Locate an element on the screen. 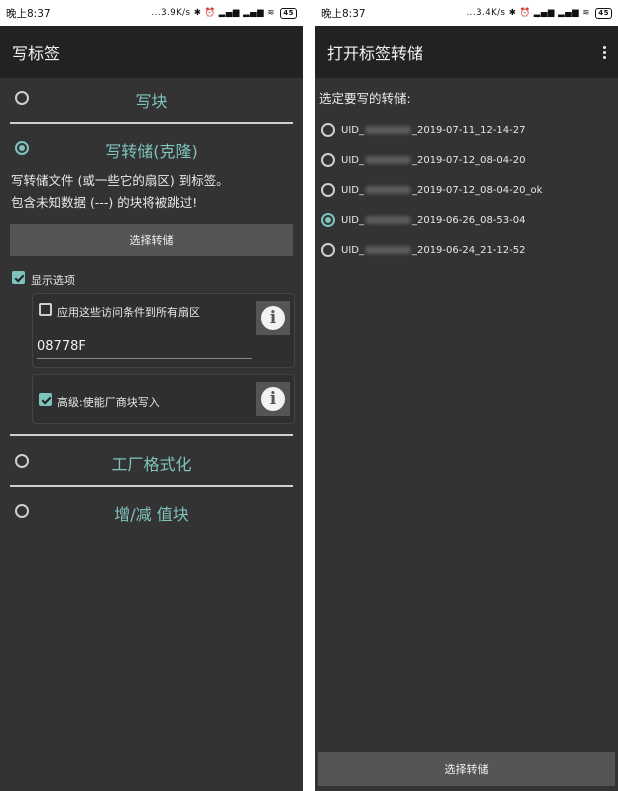 The image size is (618, 791). dump-list-item: UID_ _2019-06-24_21-12-52 is located at coordinates (466, 250).